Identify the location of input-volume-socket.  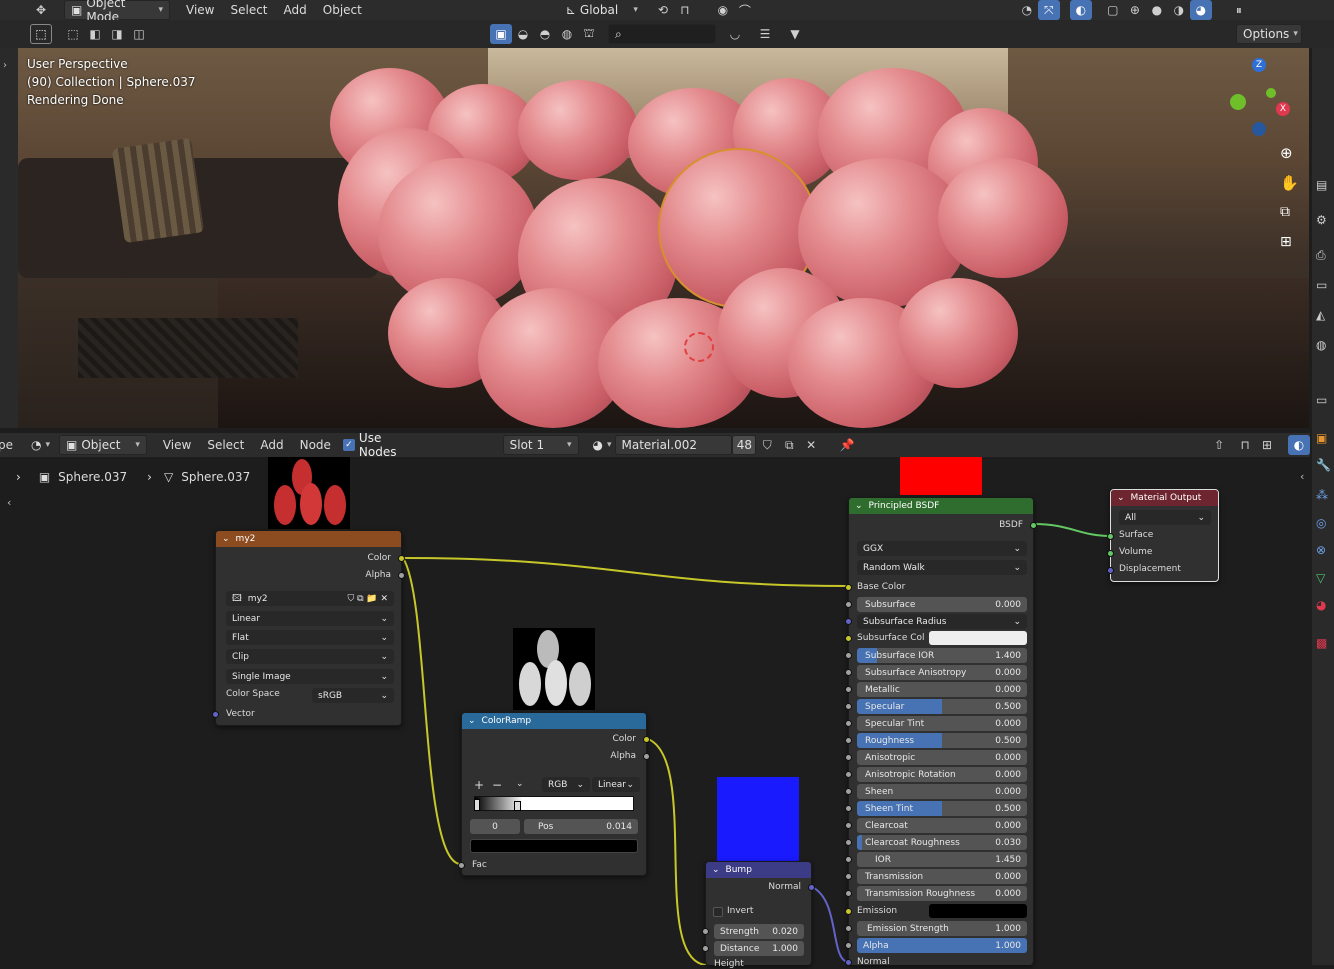
(1110, 553).